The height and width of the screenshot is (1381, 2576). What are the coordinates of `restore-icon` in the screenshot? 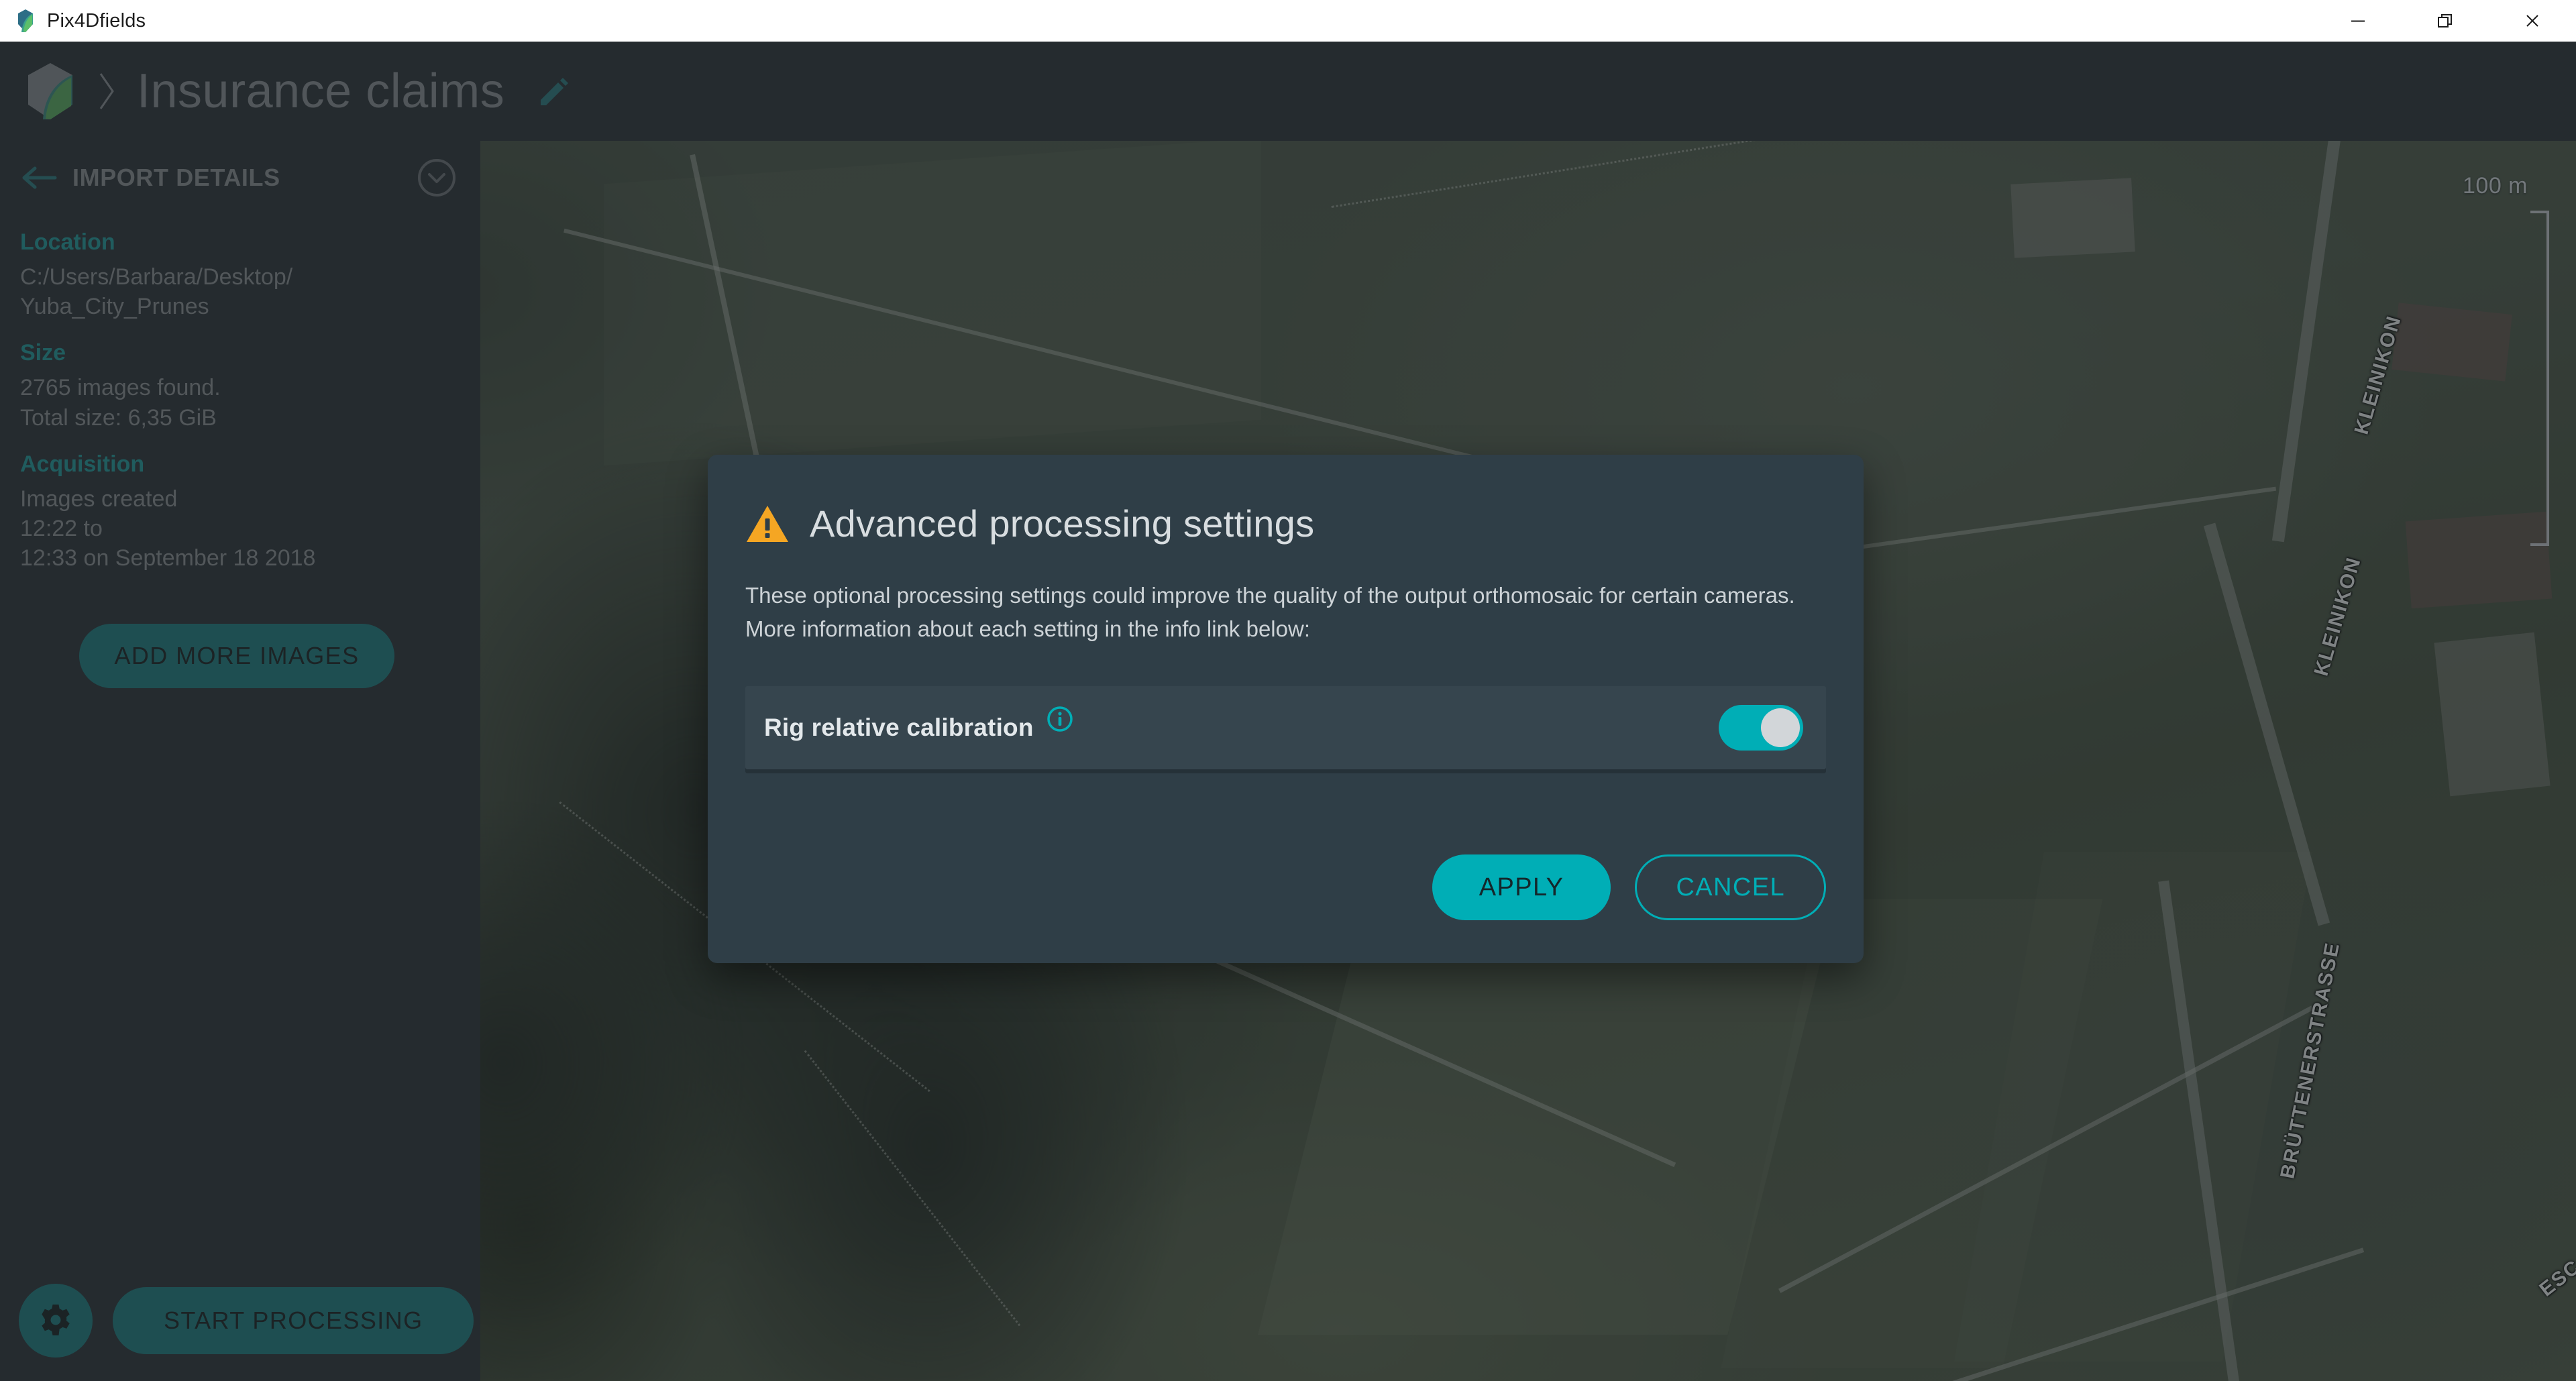 It's located at (2445, 21).